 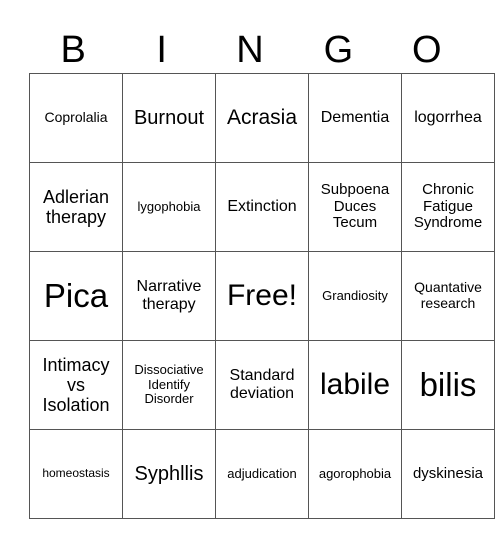 I want to click on bingo-cell: Chronic Fatigue Syndrome, so click(x=448, y=207).